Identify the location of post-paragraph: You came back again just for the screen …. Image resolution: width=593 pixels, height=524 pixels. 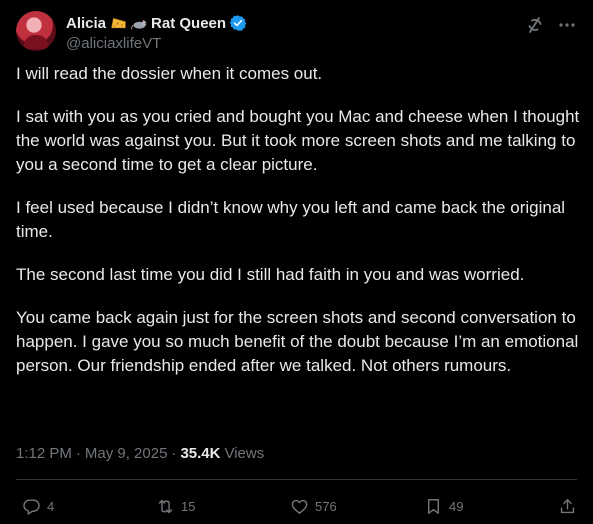
(297, 341).